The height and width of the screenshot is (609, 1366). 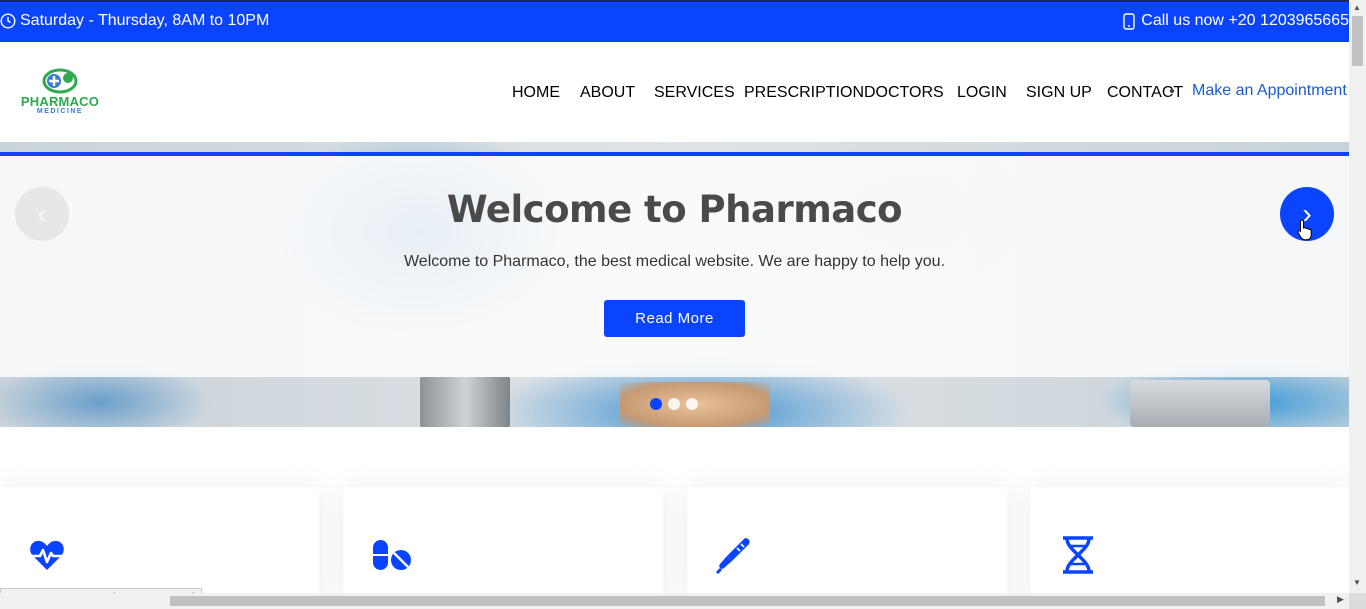 I want to click on logo-brand-text: PHARMACO, so click(x=60, y=101).